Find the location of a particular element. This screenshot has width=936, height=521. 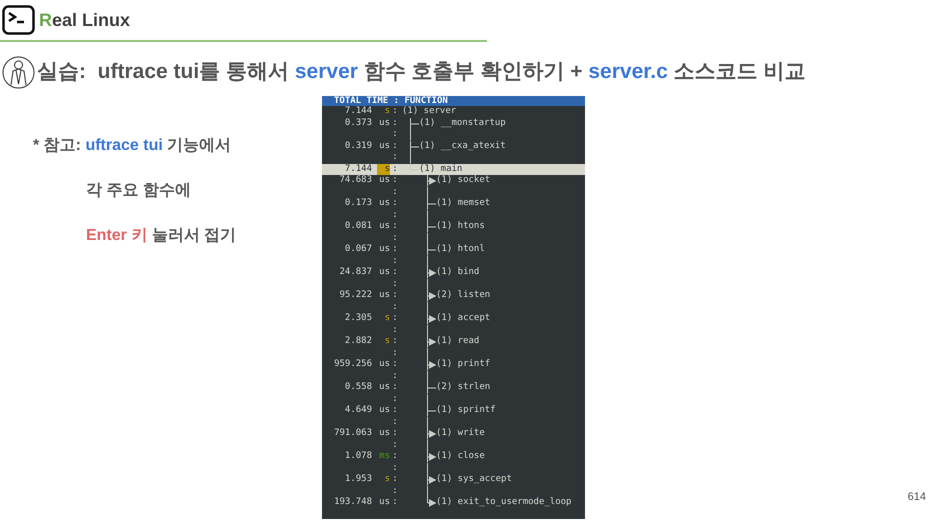

call-row: 74.683 us : (1) socket is located at coordinates (453, 180).